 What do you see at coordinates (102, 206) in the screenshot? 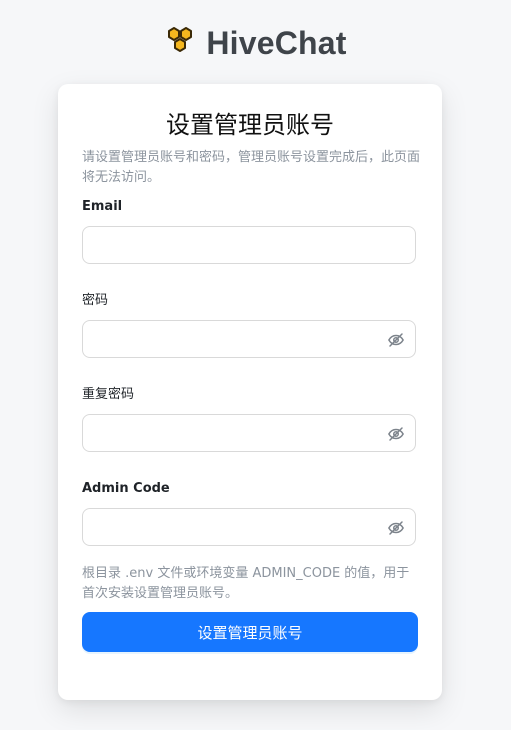
I see `email-label: Email` at bounding box center [102, 206].